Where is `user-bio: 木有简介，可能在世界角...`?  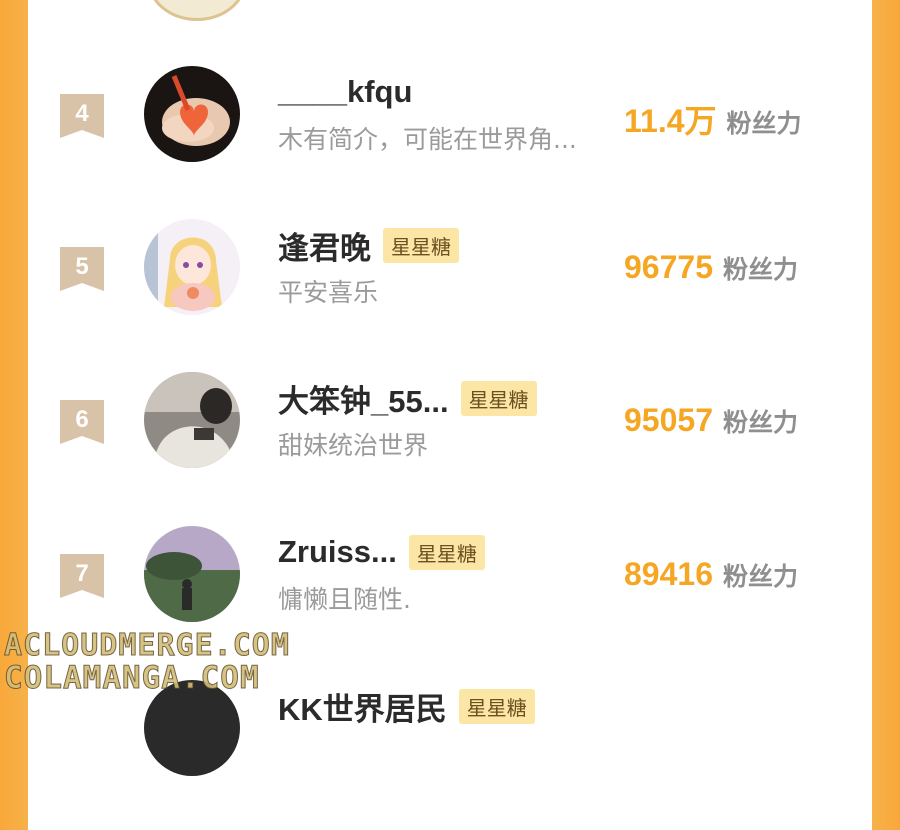
user-bio: 木有简介，可能在世界角... is located at coordinates (427, 139).